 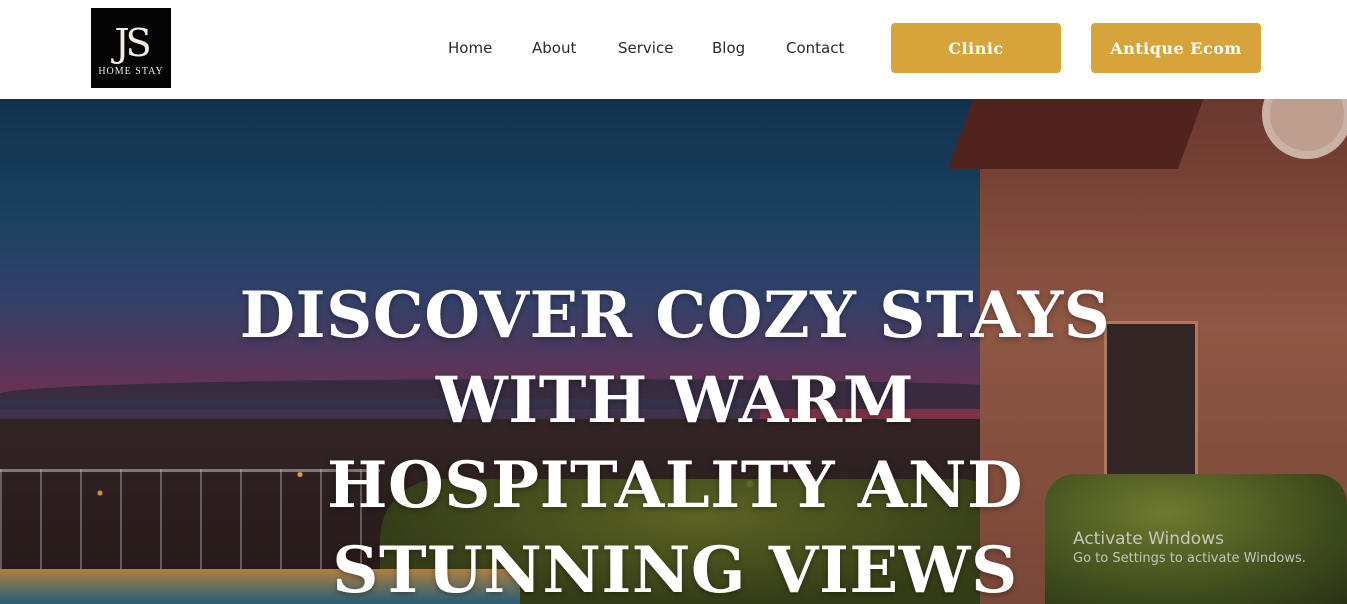 What do you see at coordinates (728, 48) in the screenshot?
I see `nav-blog: Blog` at bounding box center [728, 48].